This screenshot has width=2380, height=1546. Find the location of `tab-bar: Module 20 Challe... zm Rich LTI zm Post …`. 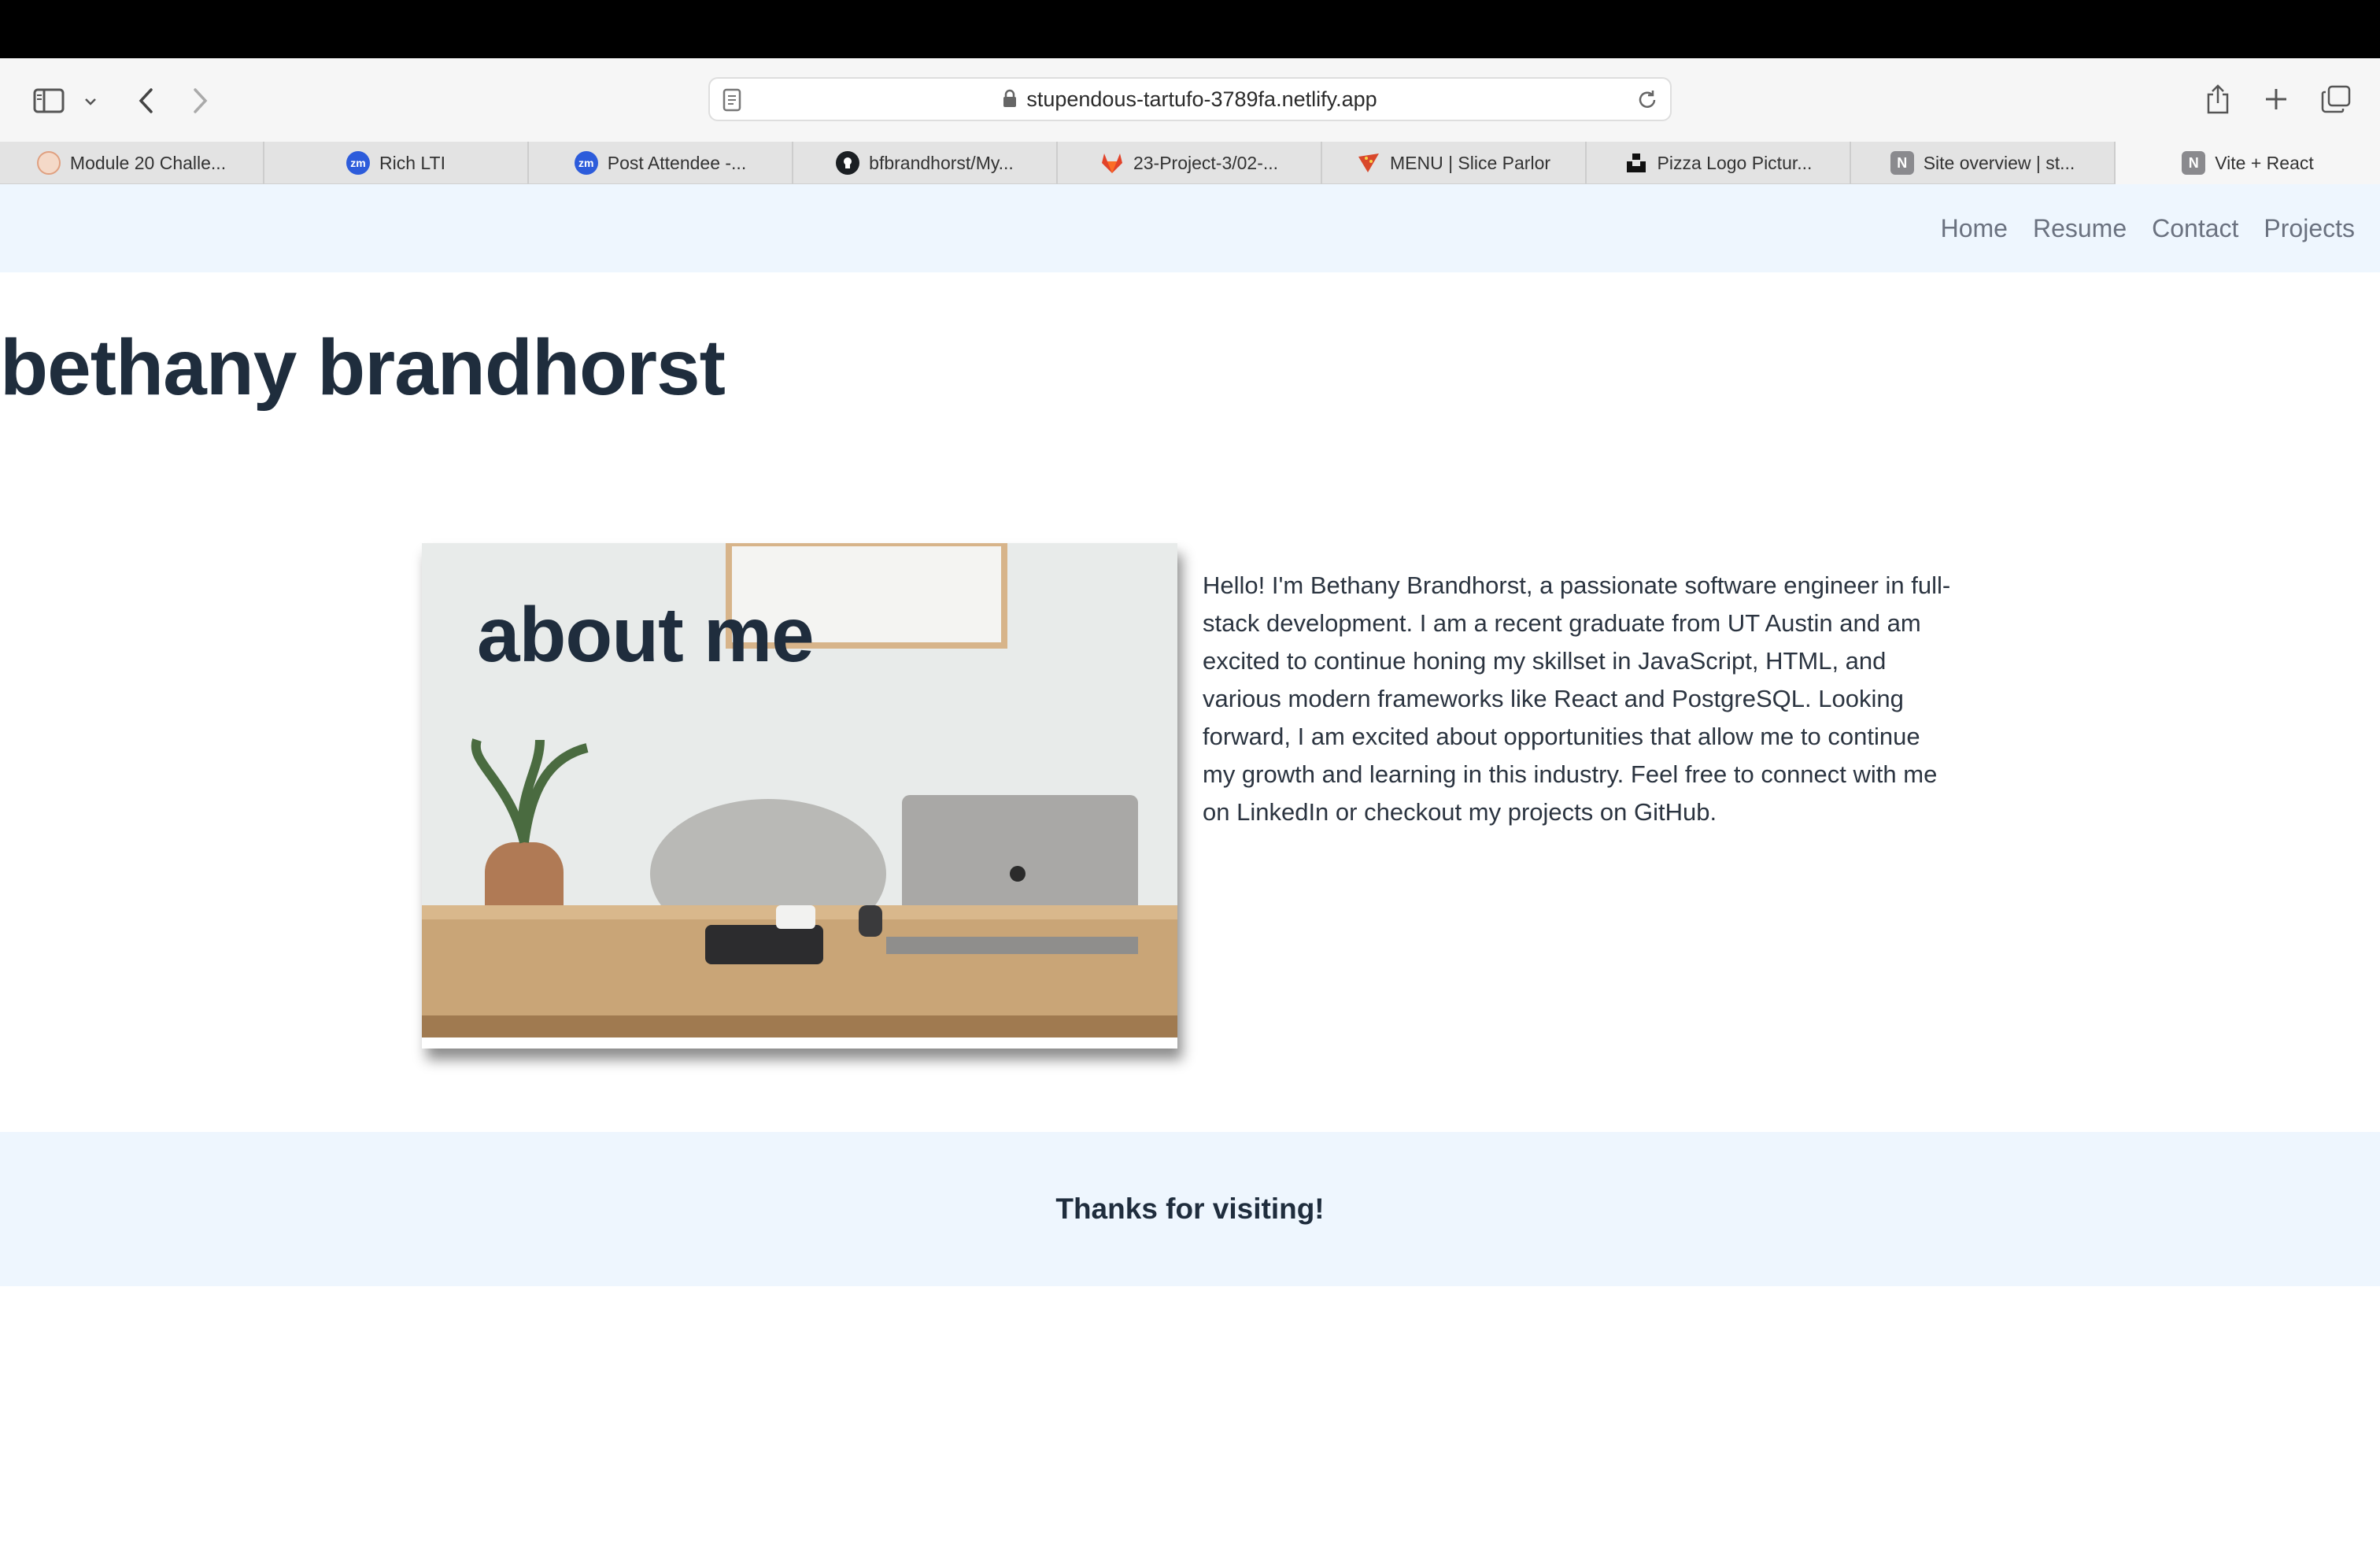

tab-bar: Module 20 Challe... zm Rich LTI zm Post … is located at coordinates (1190, 163).